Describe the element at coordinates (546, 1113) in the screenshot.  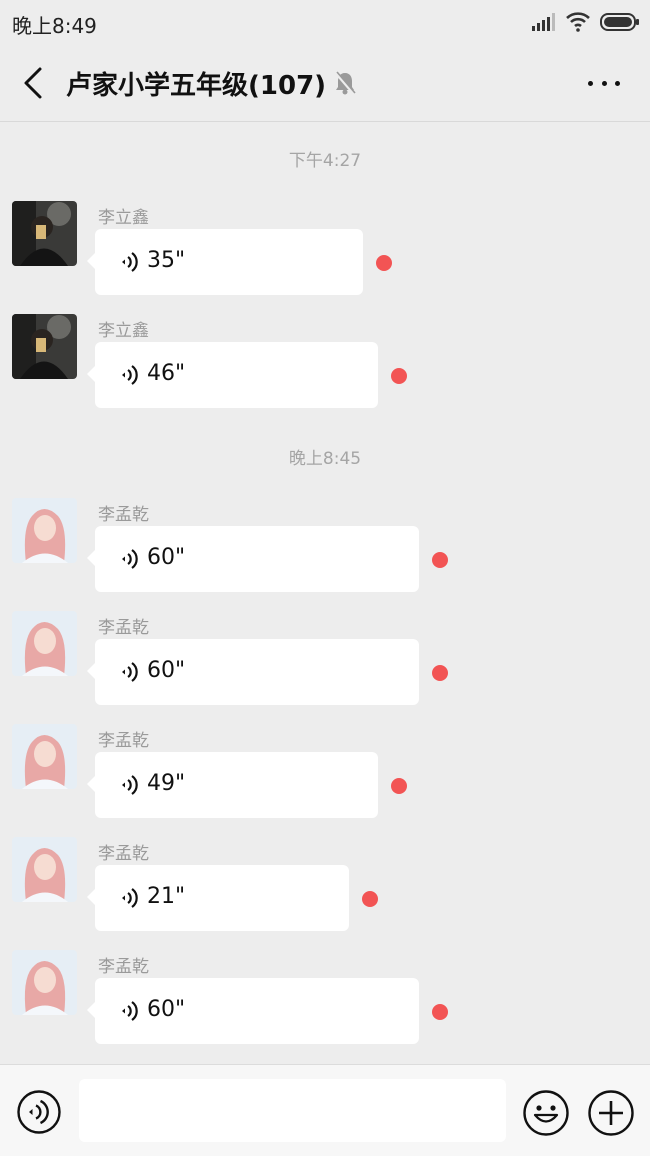
I see `emoji-icon` at that location.